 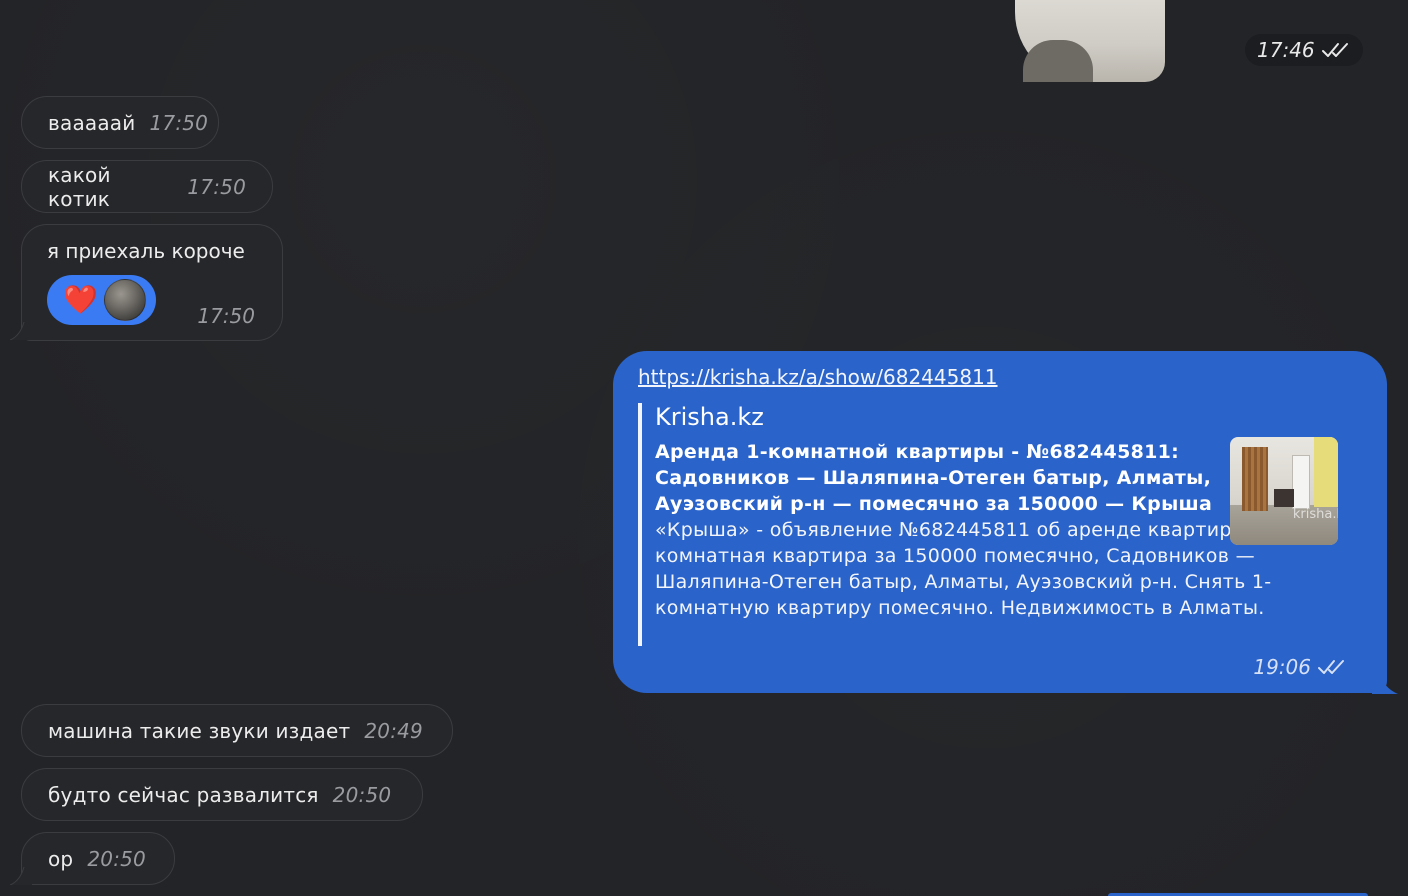 What do you see at coordinates (1326, 472) in the screenshot?
I see `thumbnail-wall` at bounding box center [1326, 472].